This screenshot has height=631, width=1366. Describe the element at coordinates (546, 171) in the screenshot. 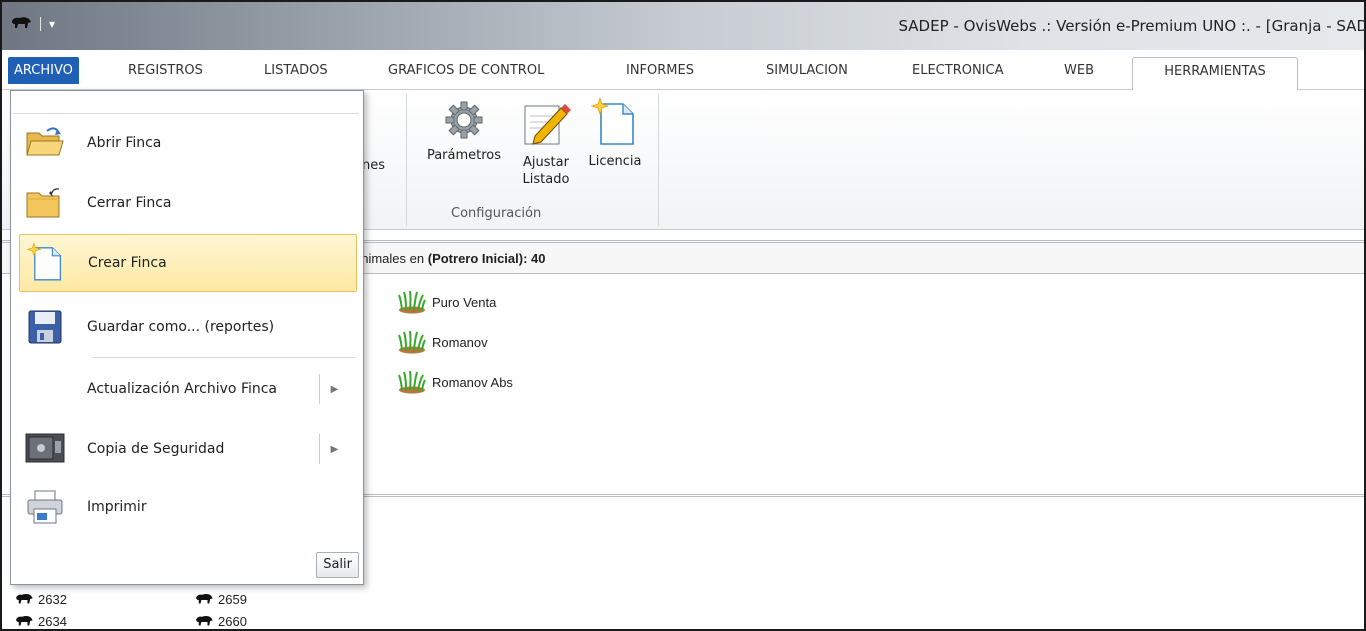

I see `ajustar-listado-label: Ajustar Listado` at that location.